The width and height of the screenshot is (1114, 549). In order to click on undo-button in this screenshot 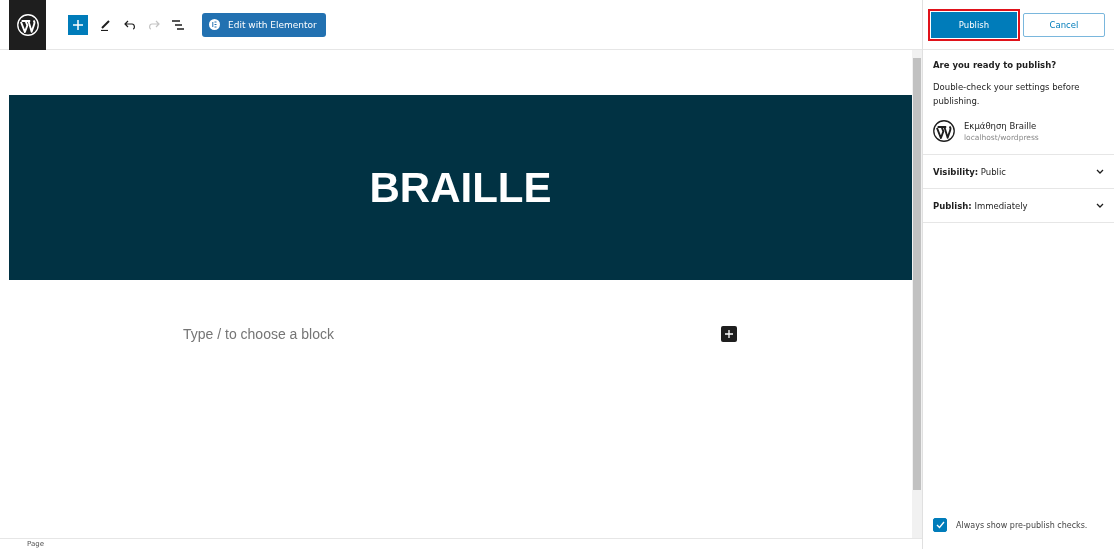, I will do `click(130, 24)`.